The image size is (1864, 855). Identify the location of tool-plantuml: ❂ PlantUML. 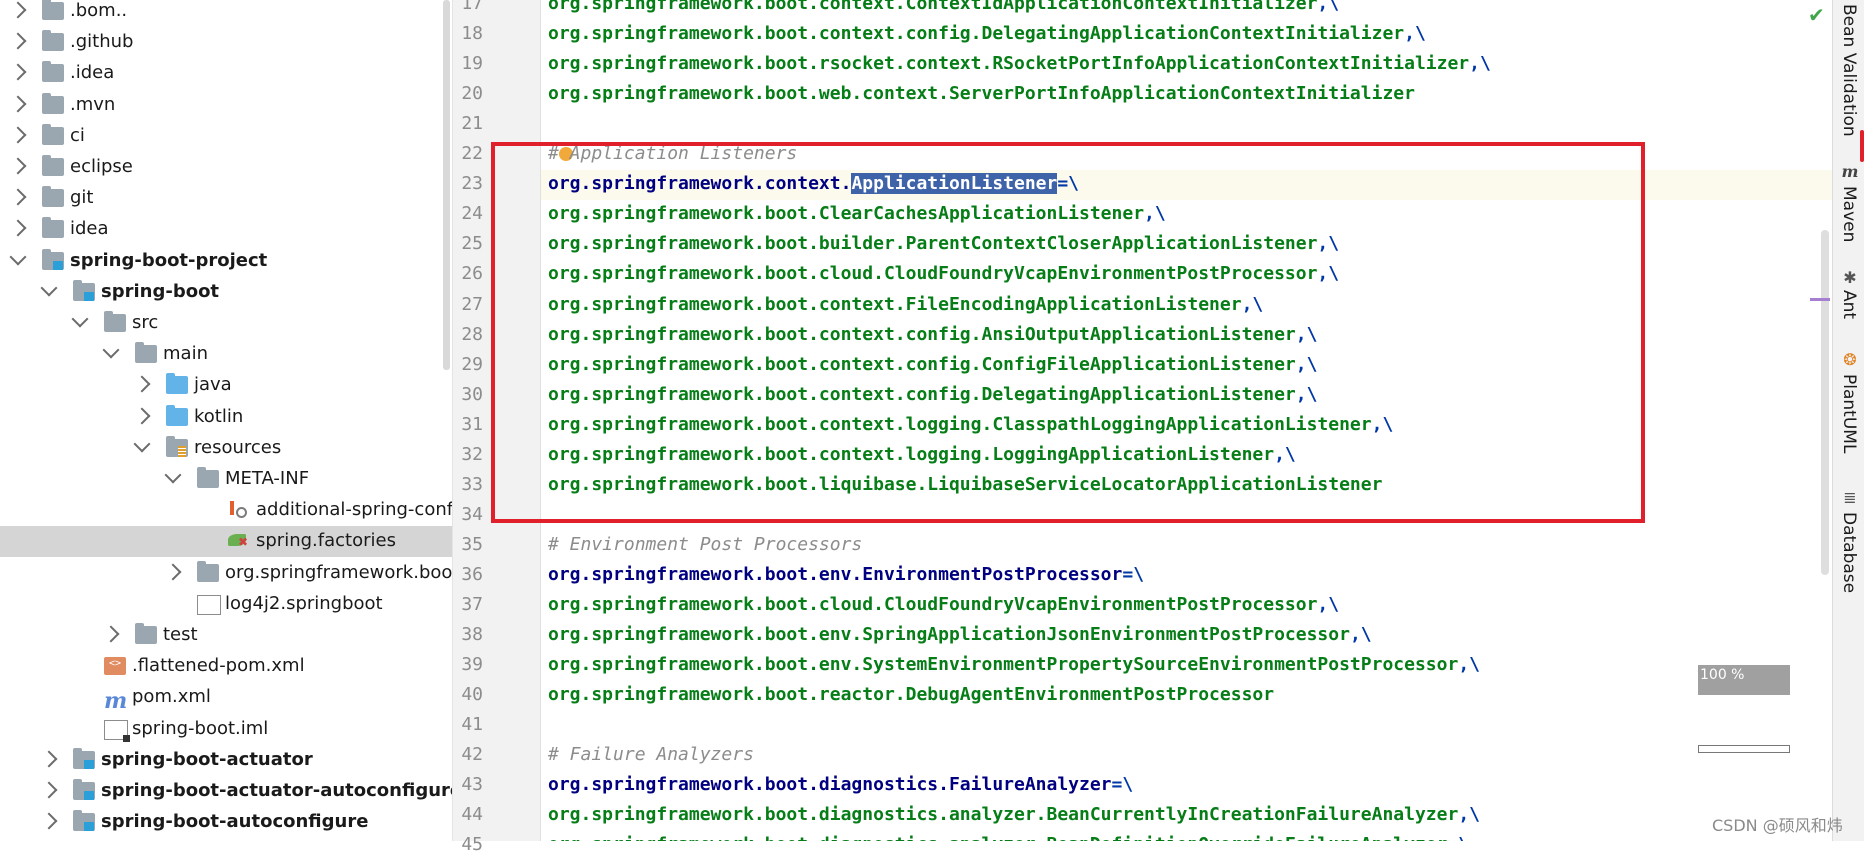
(1849, 407).